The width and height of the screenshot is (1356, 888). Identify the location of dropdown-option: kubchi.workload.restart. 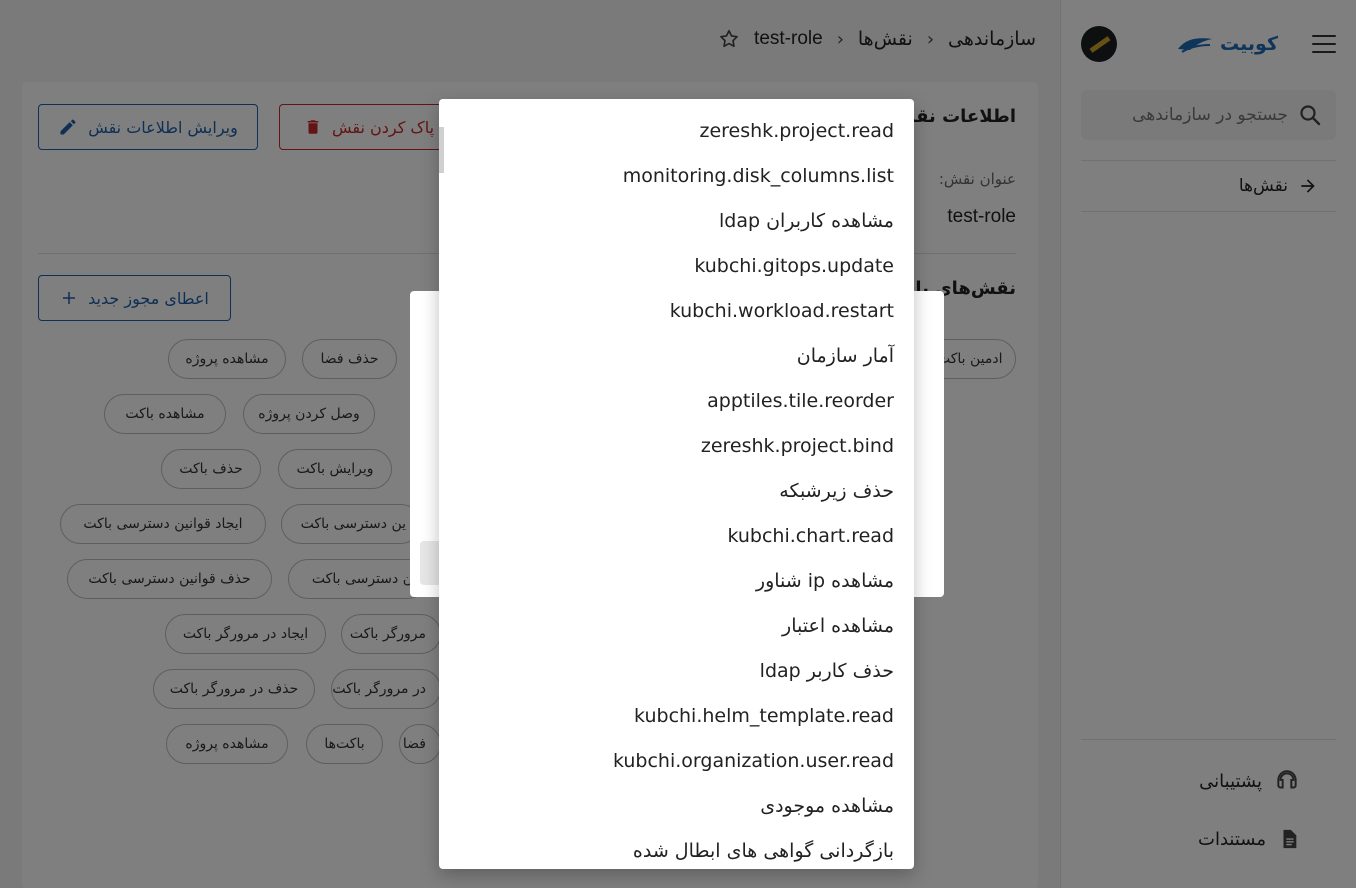
(676, 310).